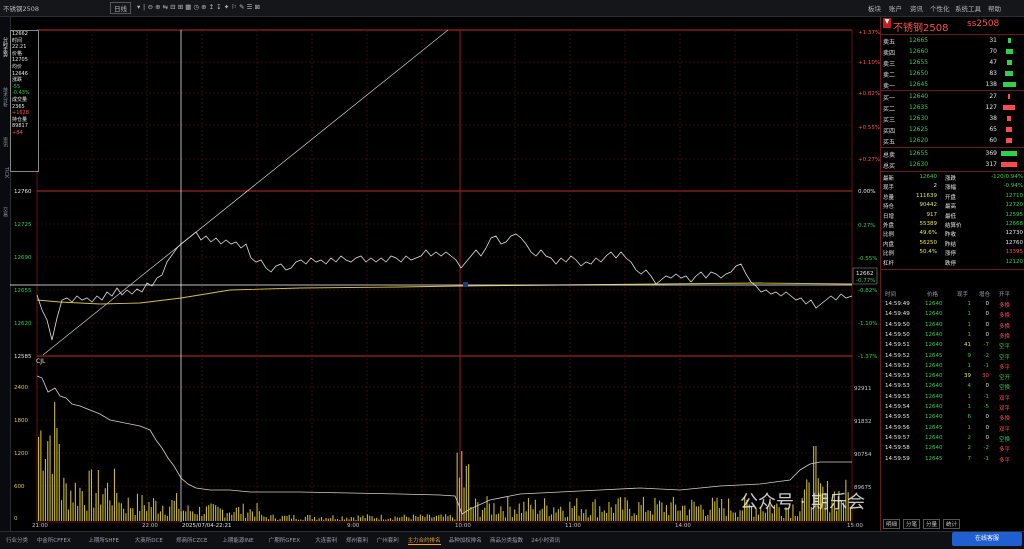 The image size is (1024, 549). I want to click on tick-row: 14:59:57 12640 2 0 空换, so click(952, 438).